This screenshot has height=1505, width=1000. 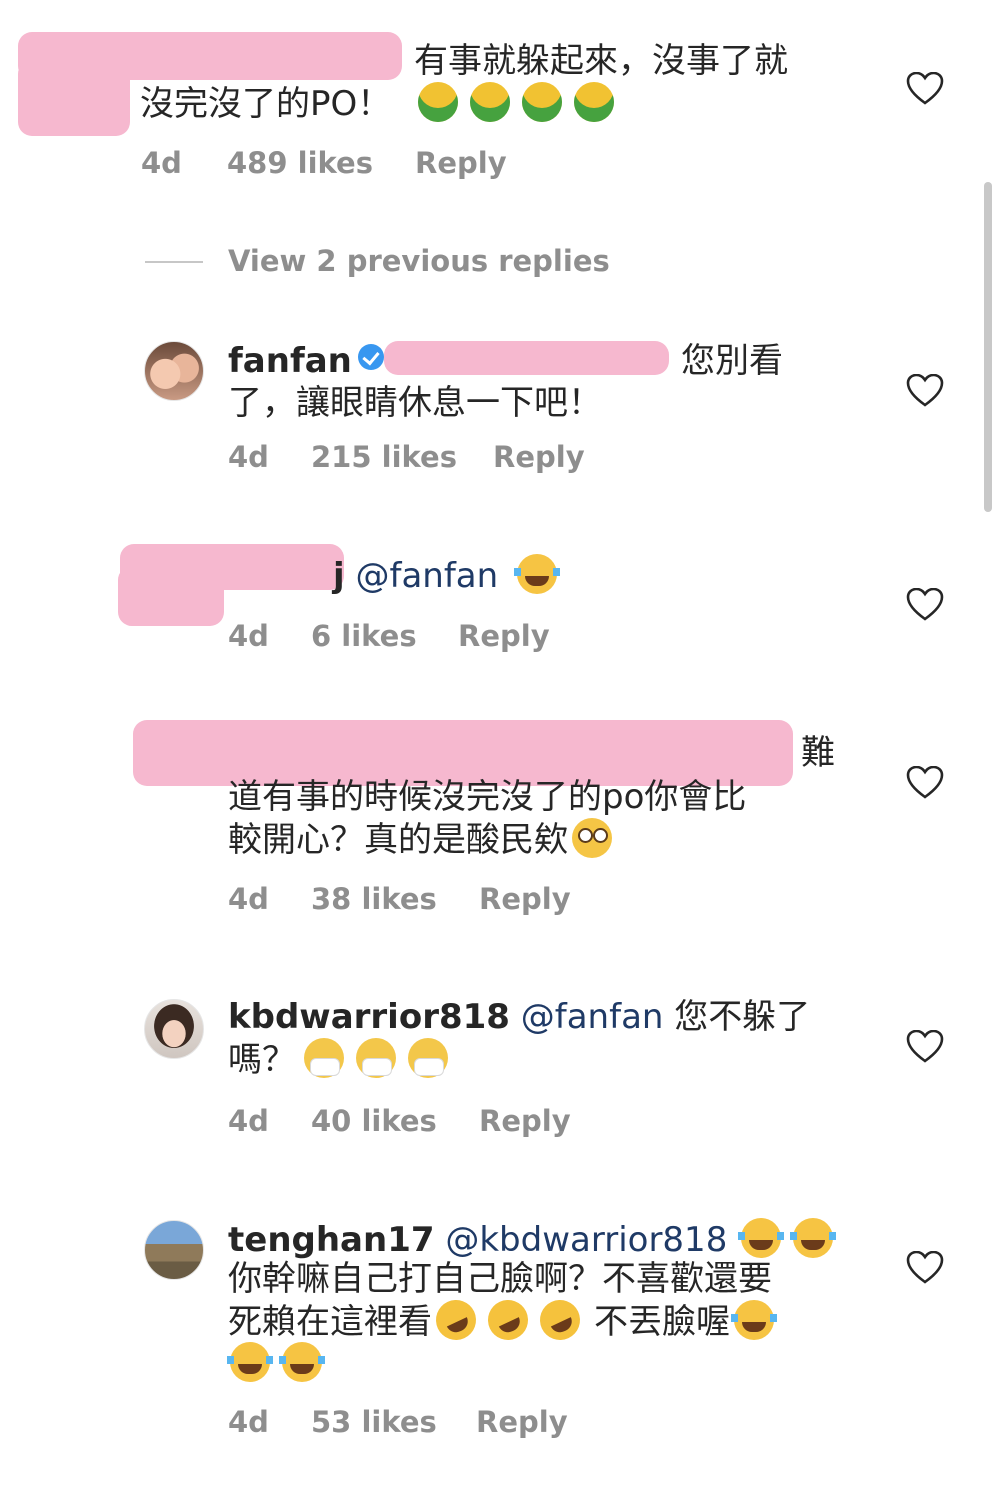 I want to click on reply-text-line: j @fanfan, so click(x=451, y=575).